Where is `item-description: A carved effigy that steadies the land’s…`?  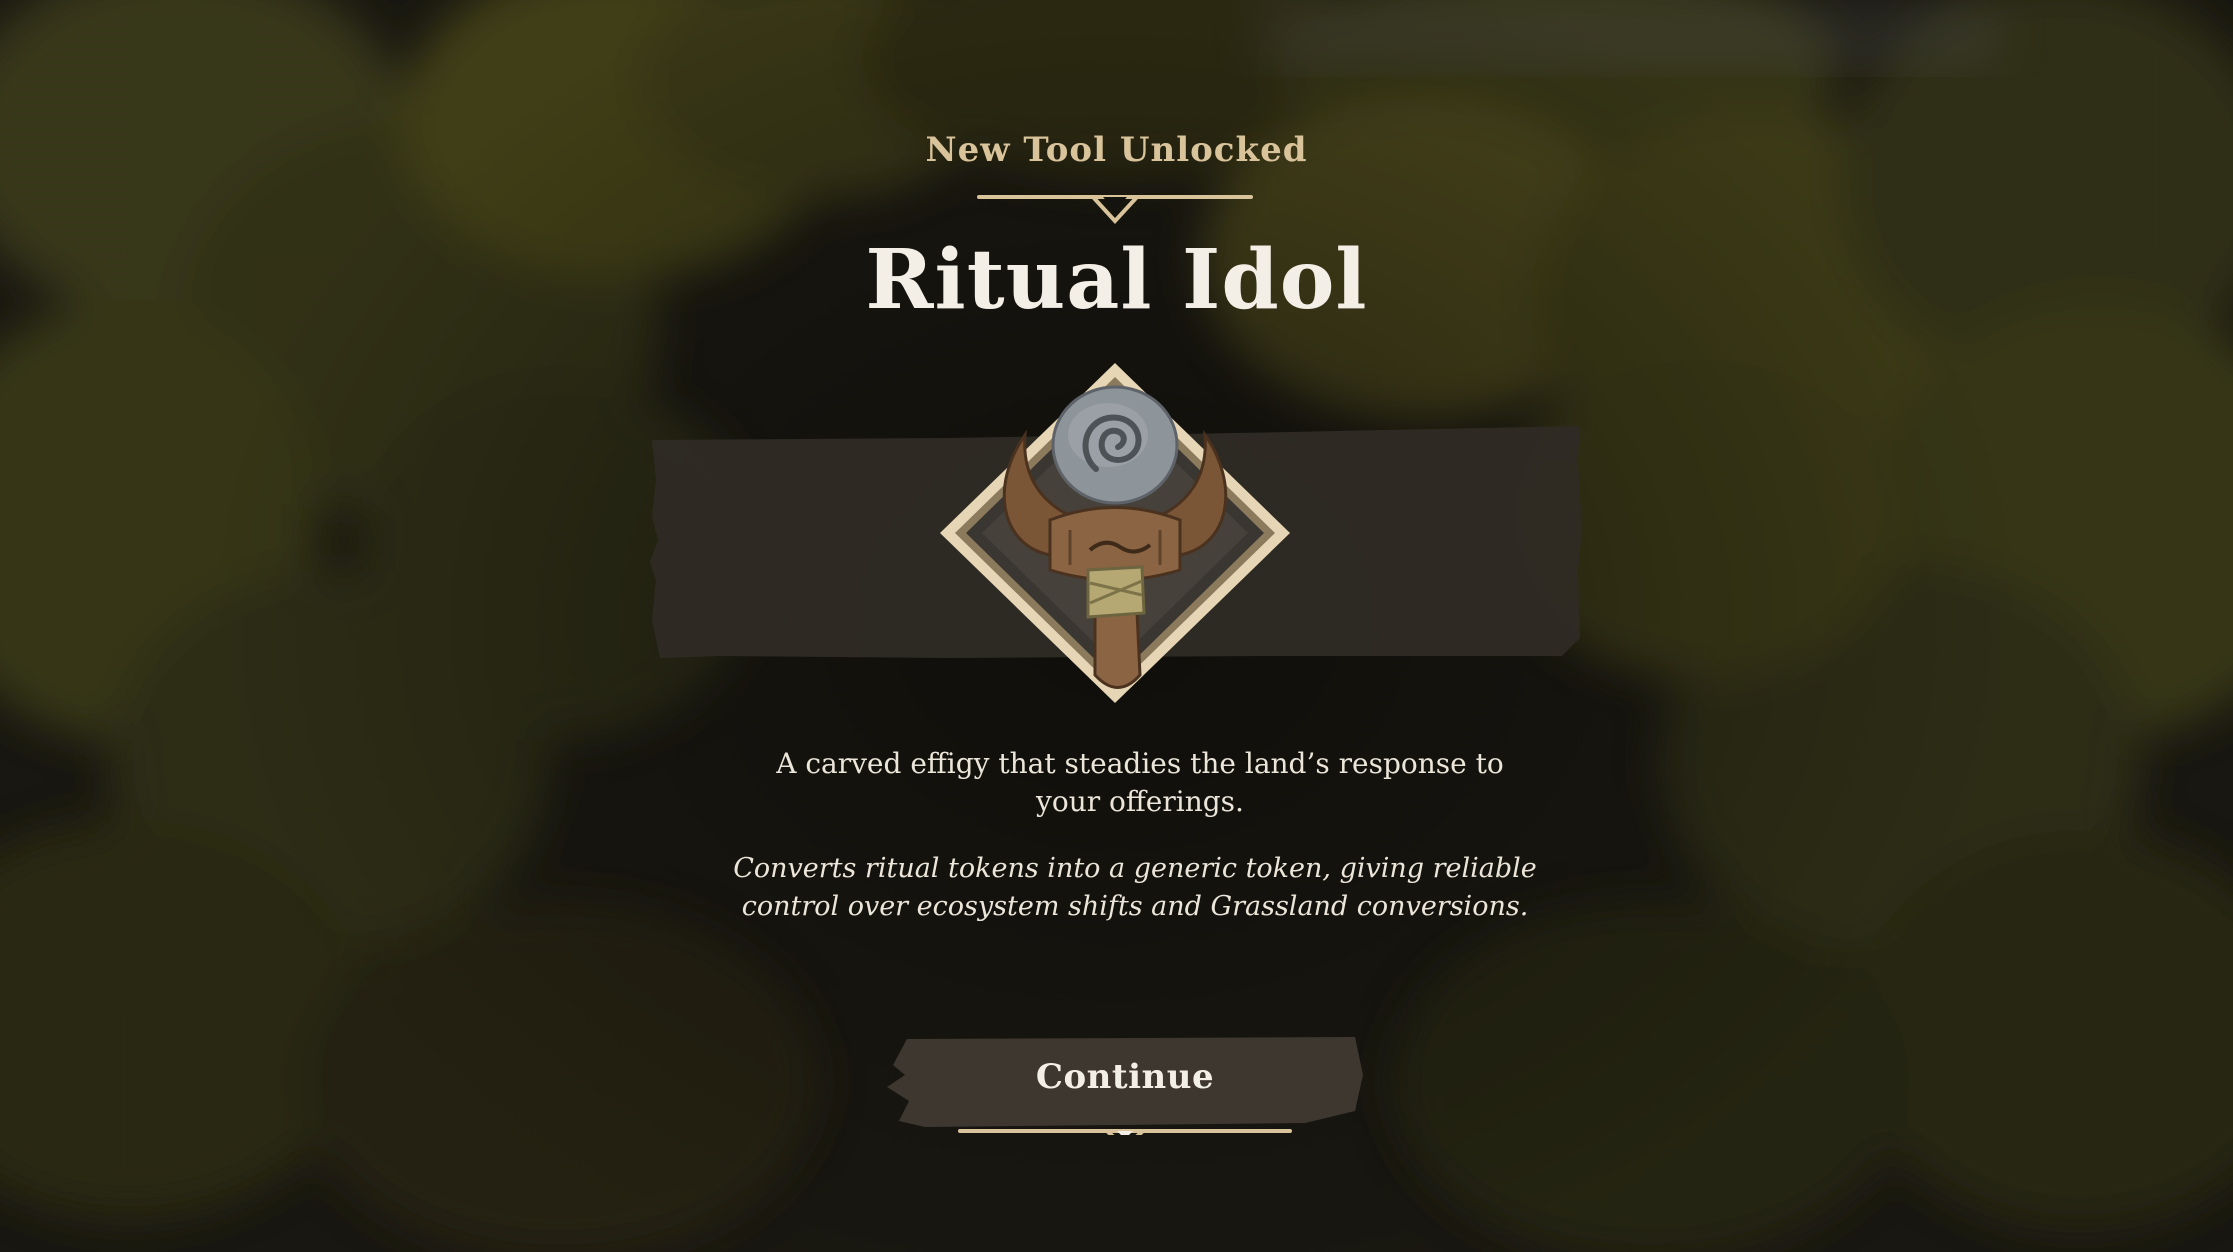 item-description: A carved effigy that steadies the land’s… is located at coordinates (1140, 782).